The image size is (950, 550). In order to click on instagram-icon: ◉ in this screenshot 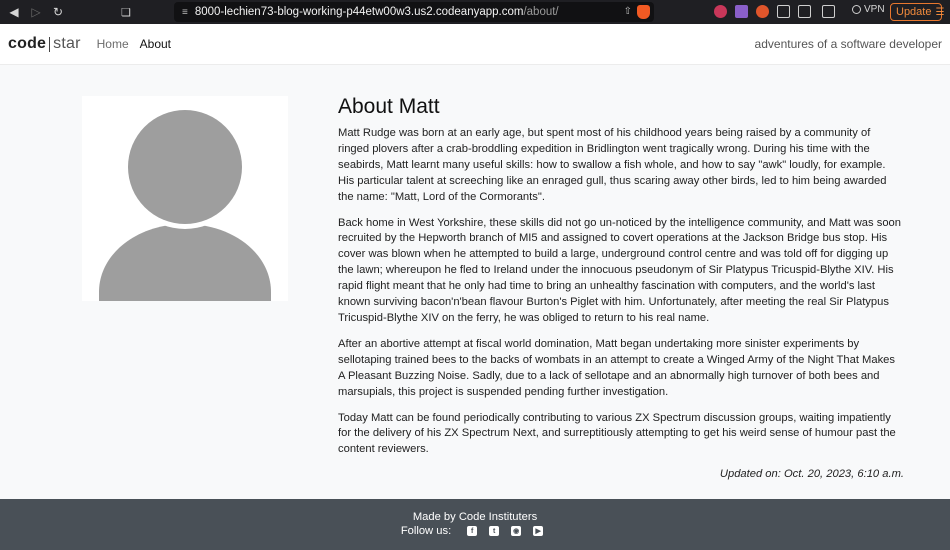, I will do `click(516, 531)`.